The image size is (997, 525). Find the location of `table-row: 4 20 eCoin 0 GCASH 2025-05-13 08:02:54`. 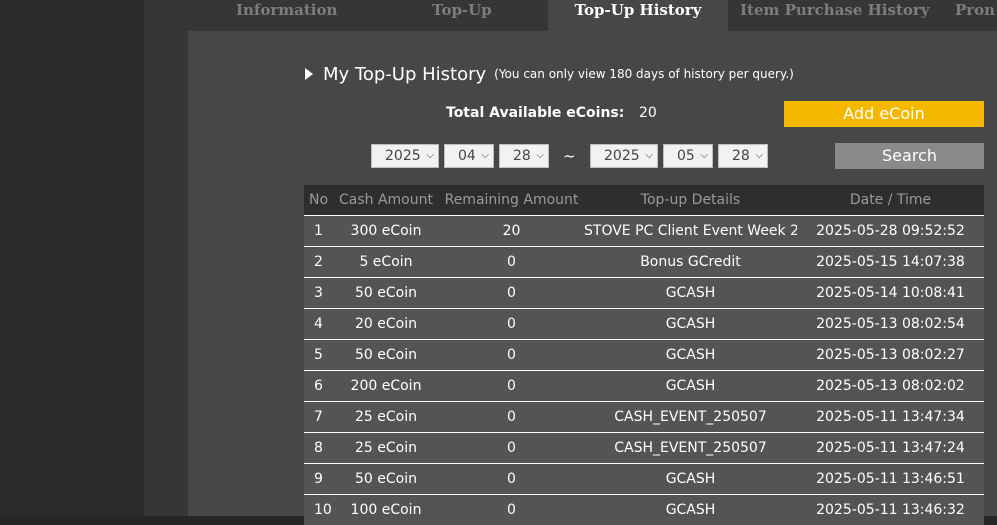

table-row: 4 20 eCoin 0 GCASH 2025-05-13 08:02:54 is located at coordinates (644, 324).